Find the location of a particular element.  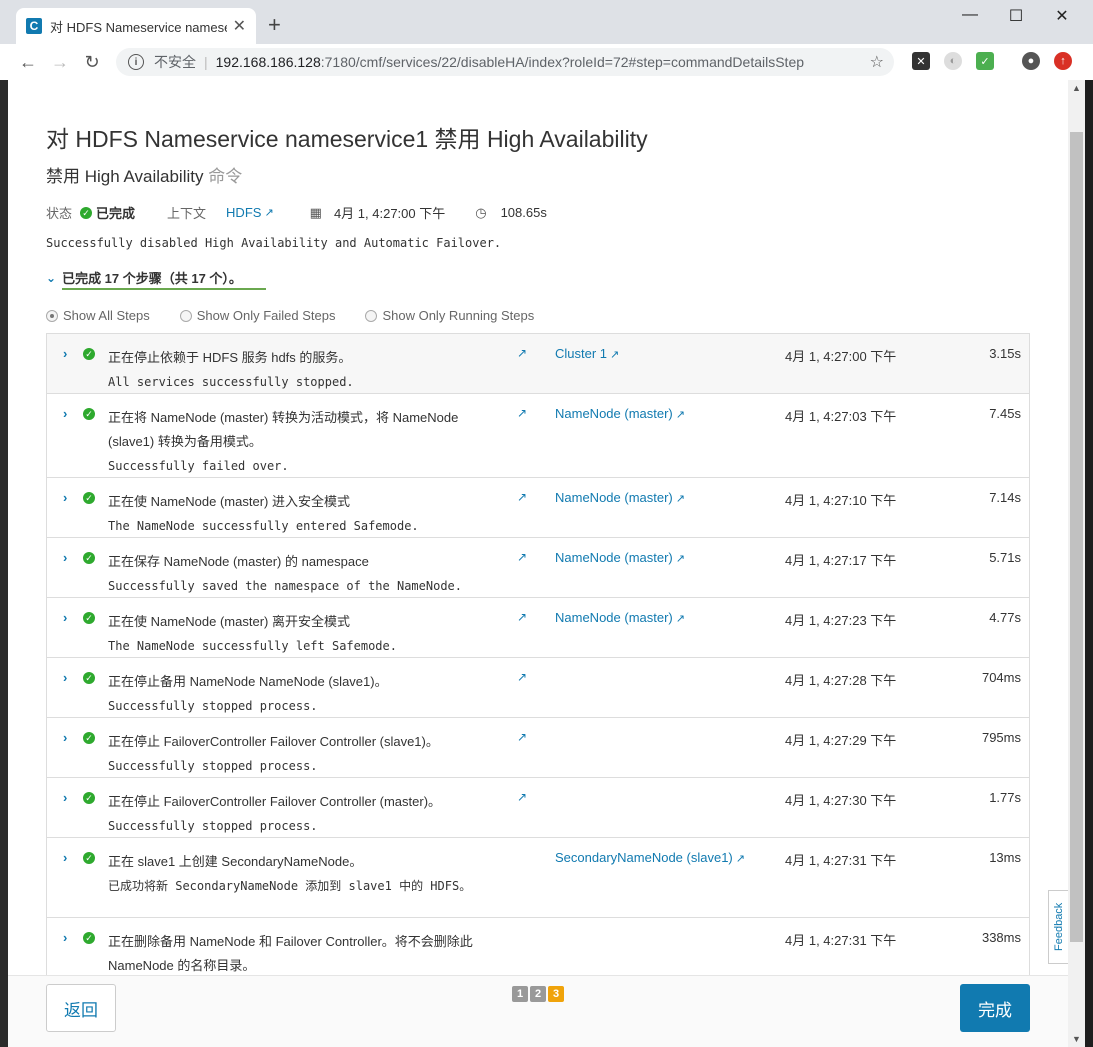

step-time: 4月 1, 4:27:31 下午 is located at coordinates (841, 940).